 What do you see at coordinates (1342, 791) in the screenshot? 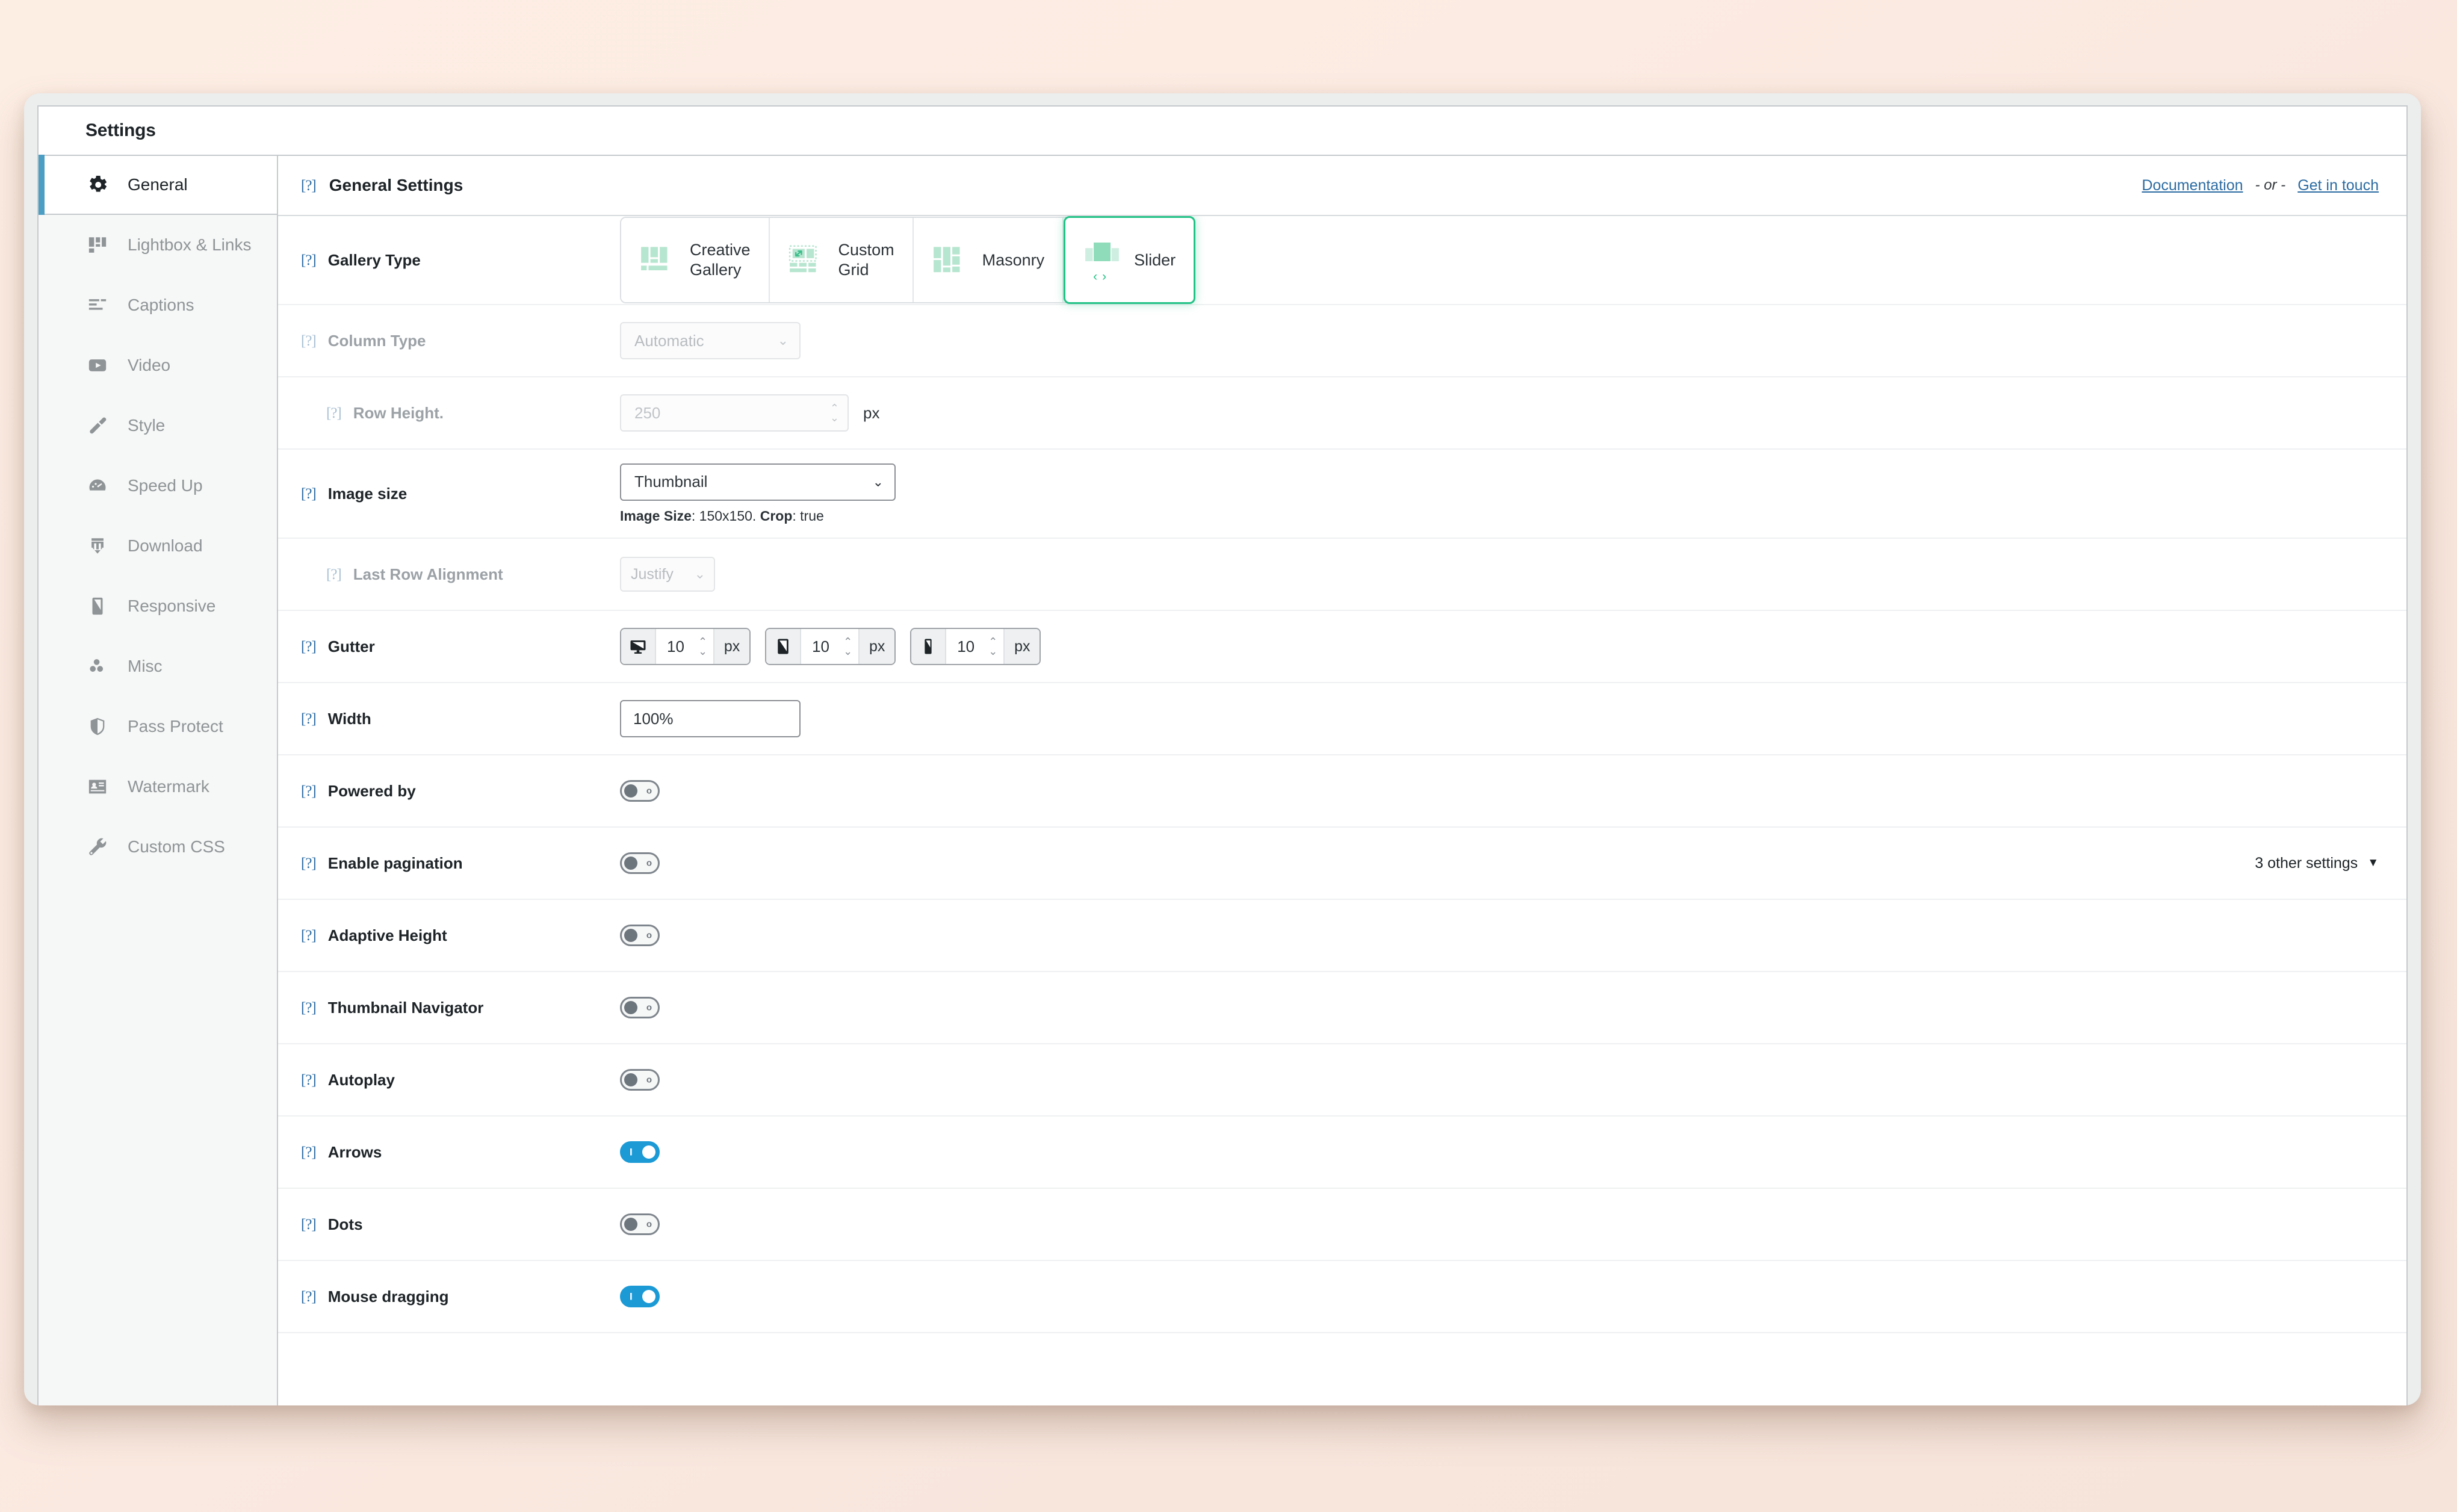
I see `row-powered-by: [?] Powered by o` at bounding box center [1342, 791].